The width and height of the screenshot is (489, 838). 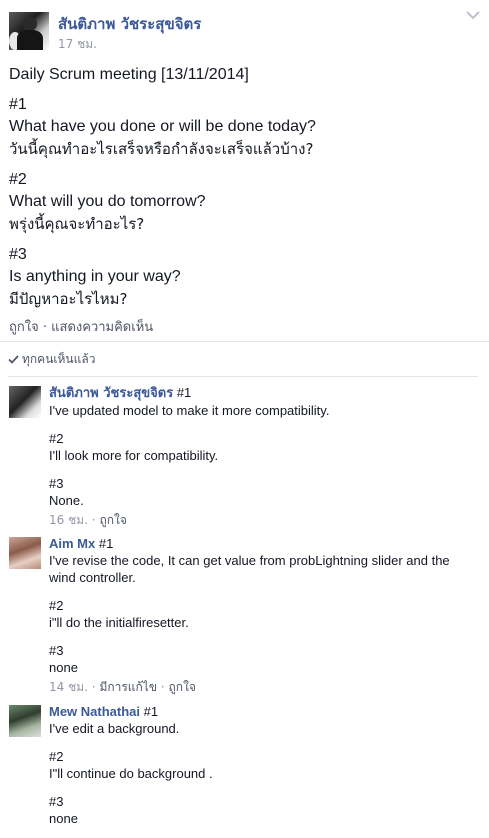 I want to click on post-header: สันติภาพ วัชระสุขจิตร 17 ชม., so click(x=244, y=25).